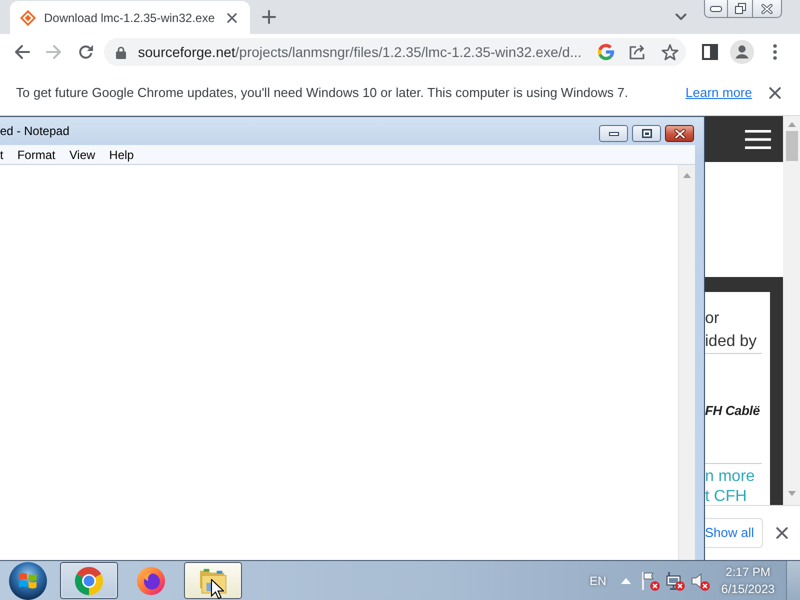 This screenshot has height=600, width=800. What do you see at coordinates (35, 131) in the screenshot?
I see `window-title: ed - Notepad` at bounding box center [35, 131].